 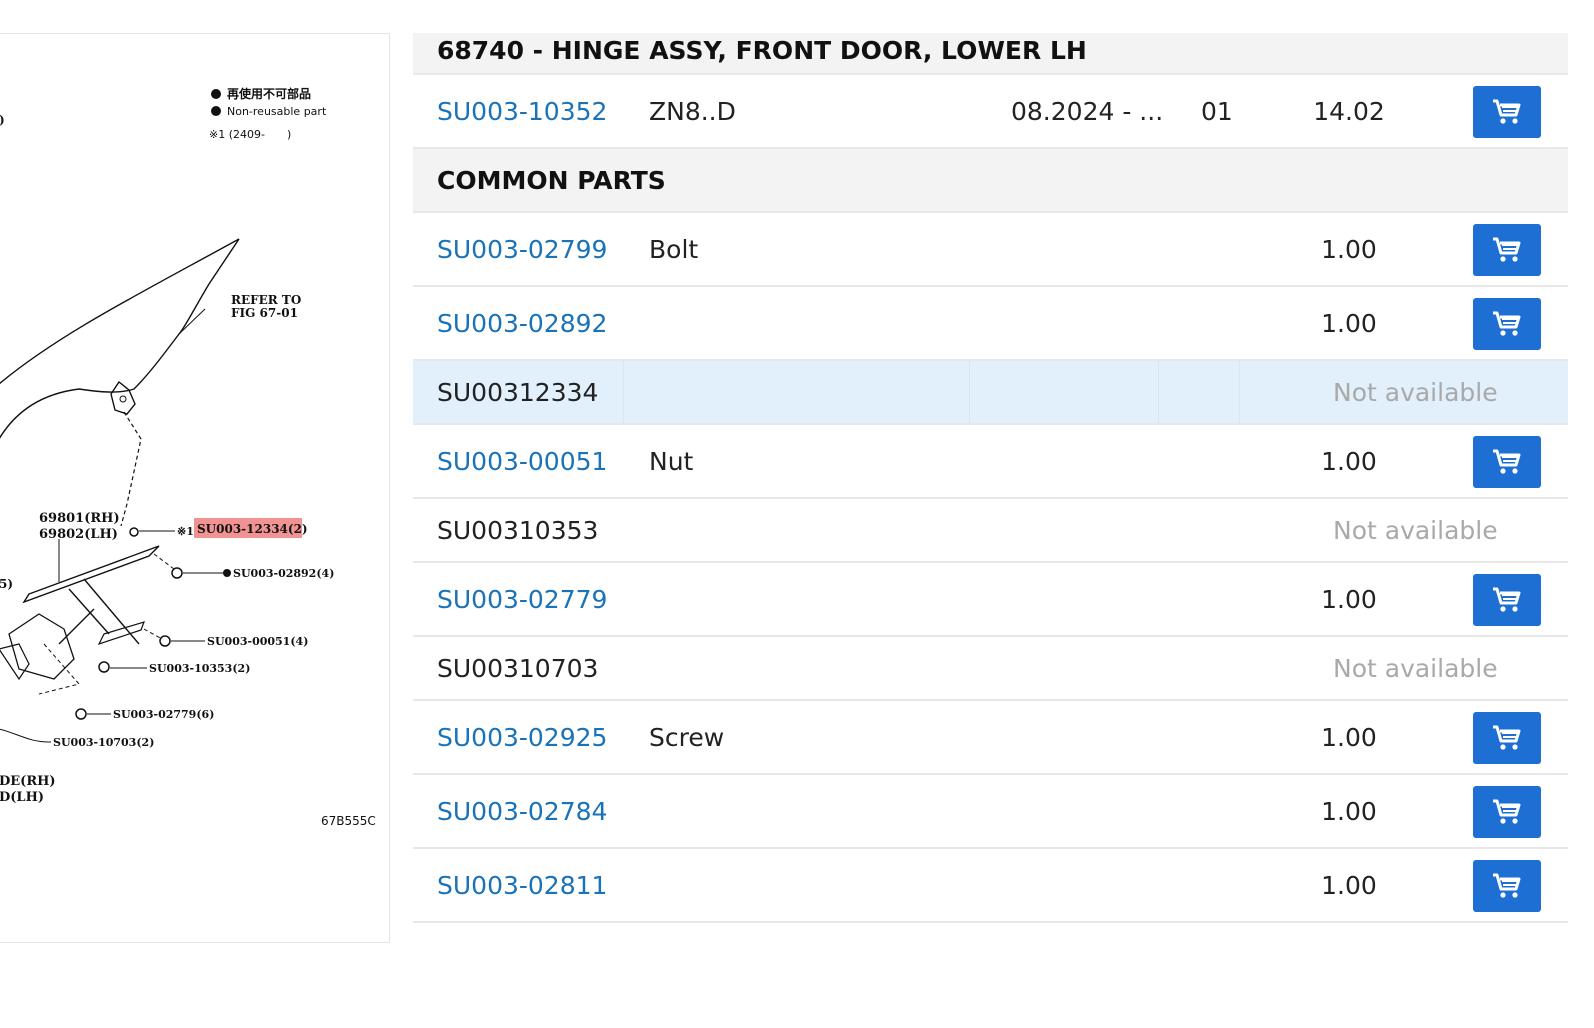 What do you see at coordinates (269, 93) in the screenshot?
I see `legend-jp: 再使用不可部品` at bounding box center [269, 93].